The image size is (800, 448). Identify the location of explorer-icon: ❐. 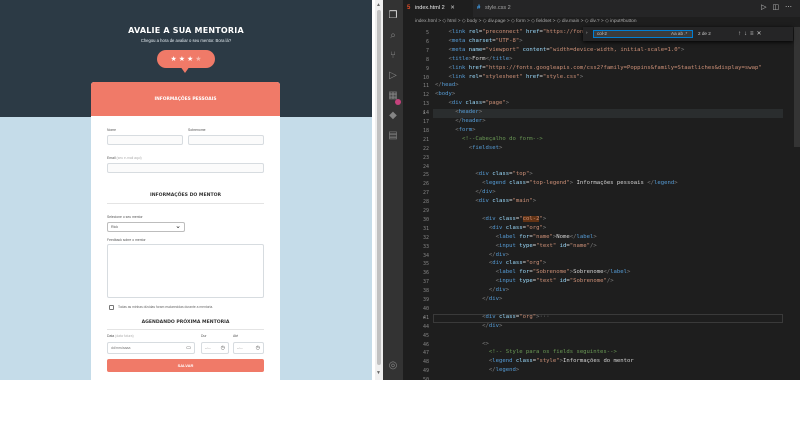
(393, 16).